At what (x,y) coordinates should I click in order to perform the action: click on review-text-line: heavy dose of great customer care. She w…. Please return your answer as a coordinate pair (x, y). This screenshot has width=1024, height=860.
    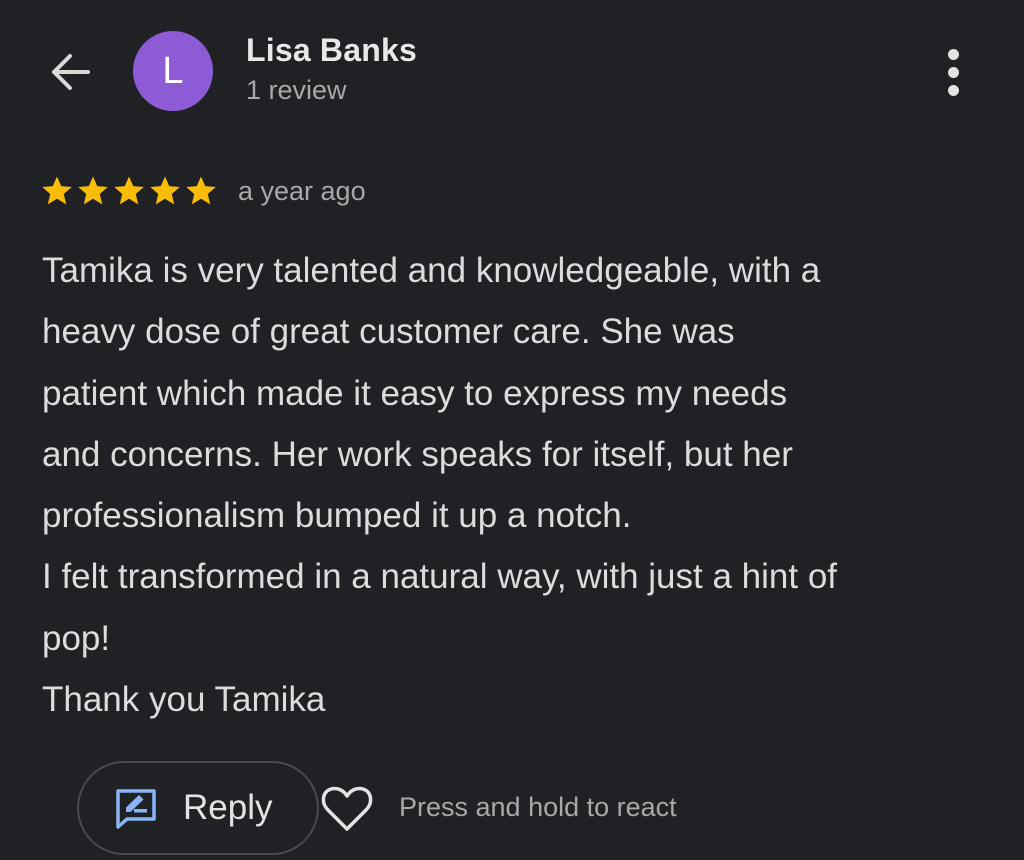
    Looking at the image, I should click on (388, 332).